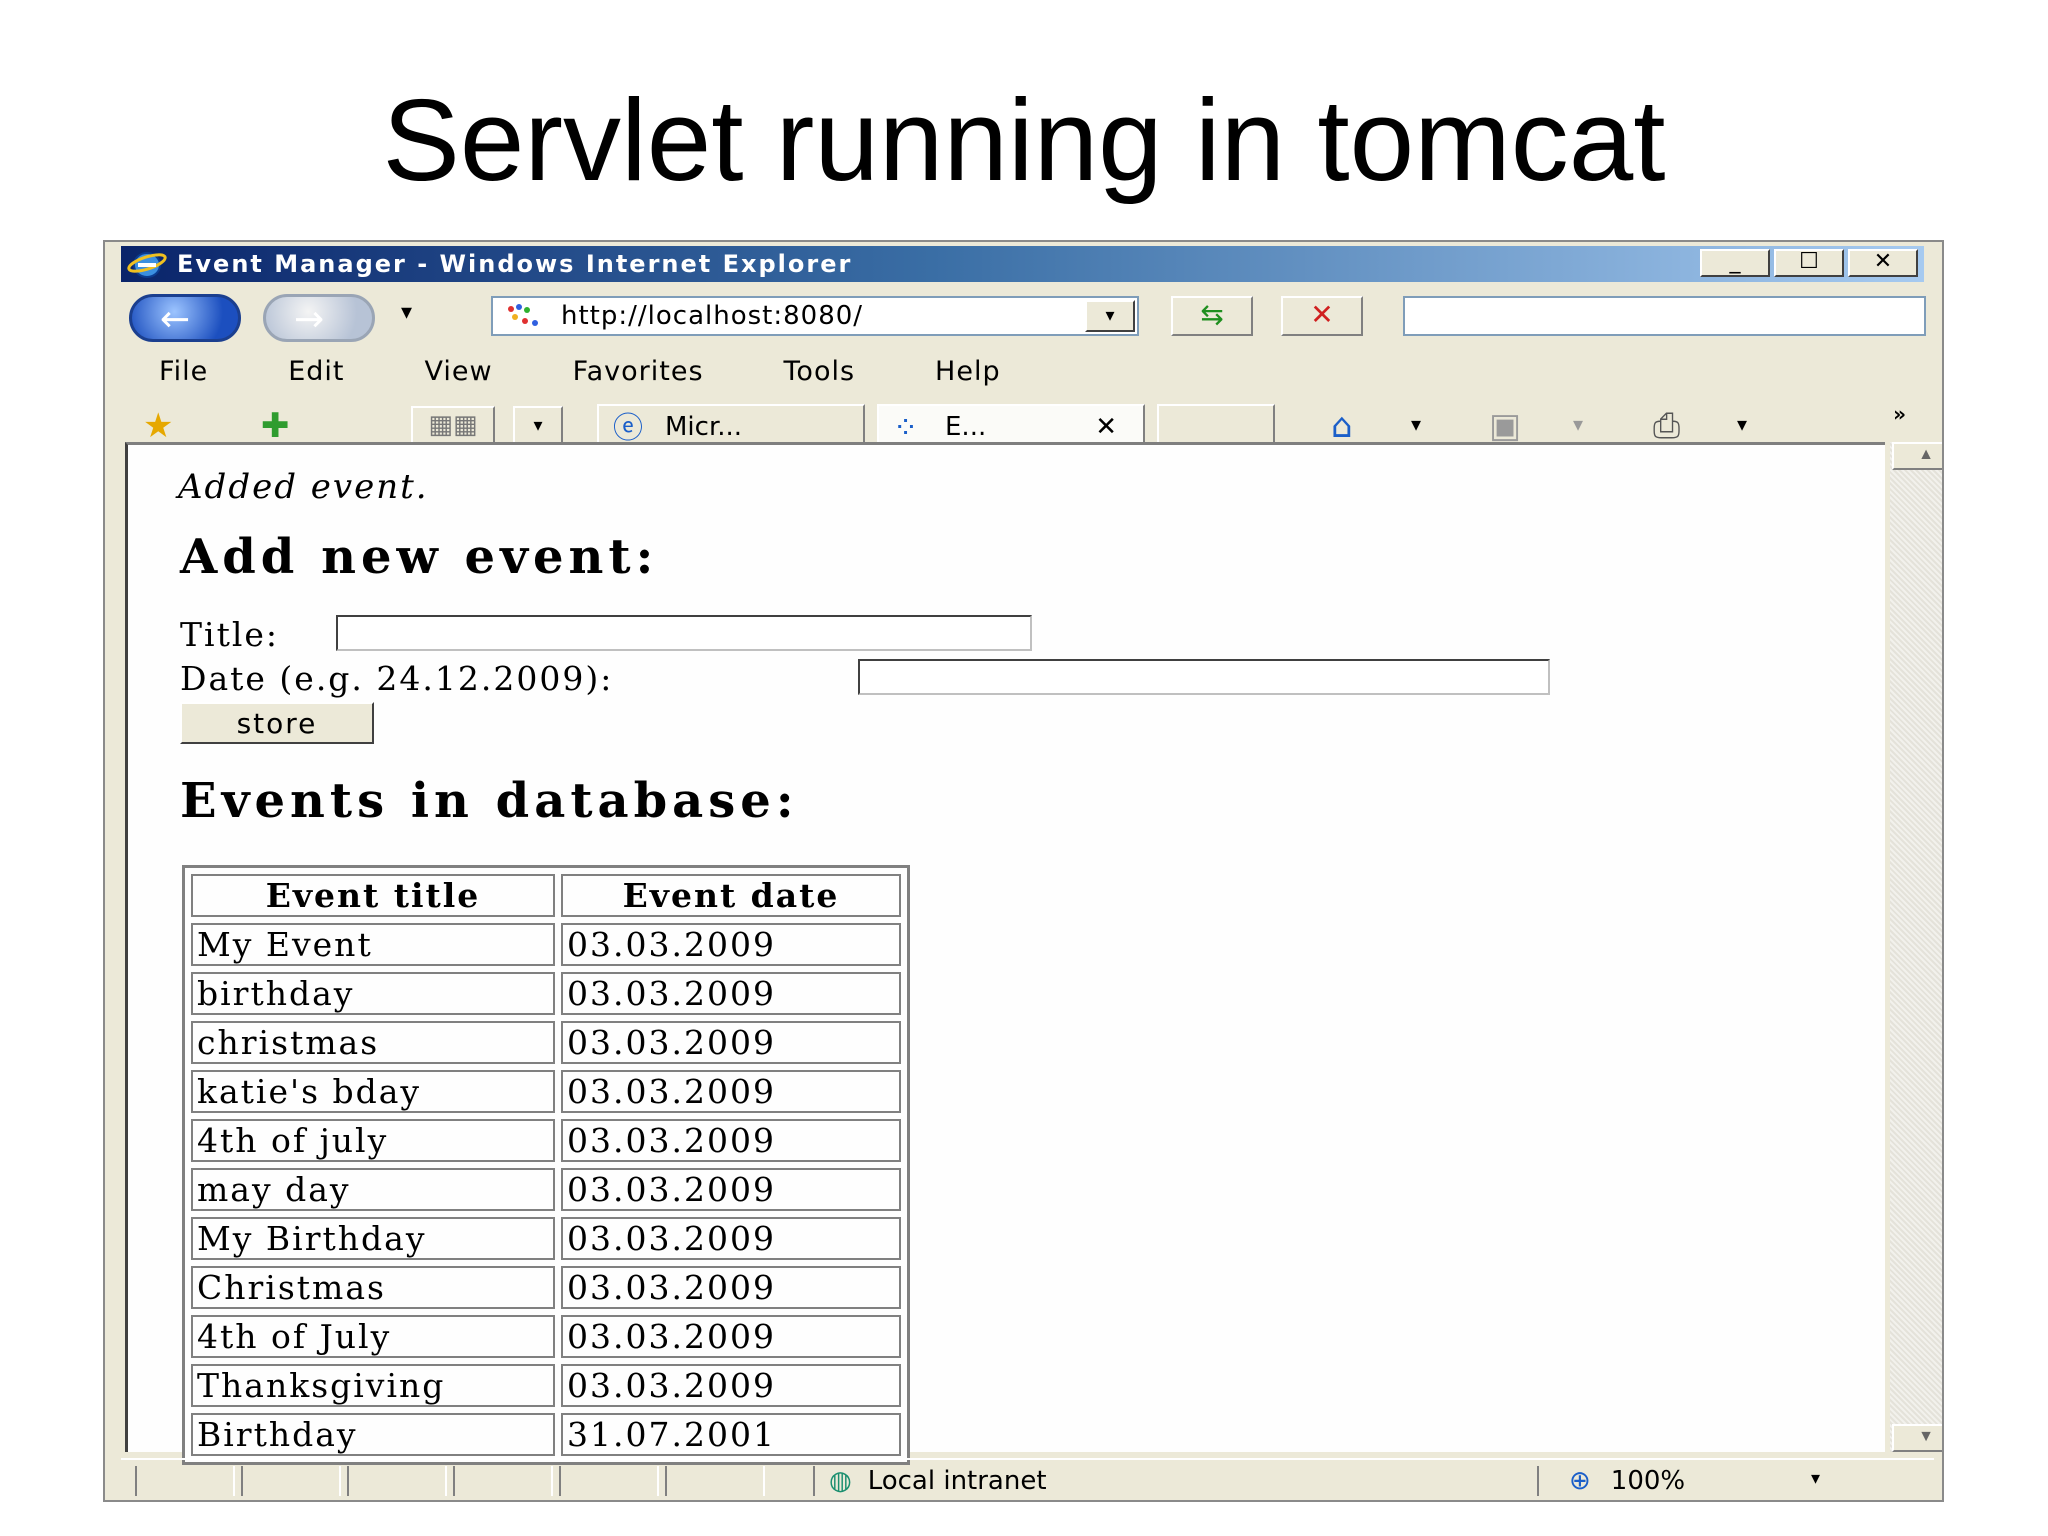  What do you see at coordinates (277, 723) in the screenshot?
I see `store-button: store` at bounding box center [277, 723].